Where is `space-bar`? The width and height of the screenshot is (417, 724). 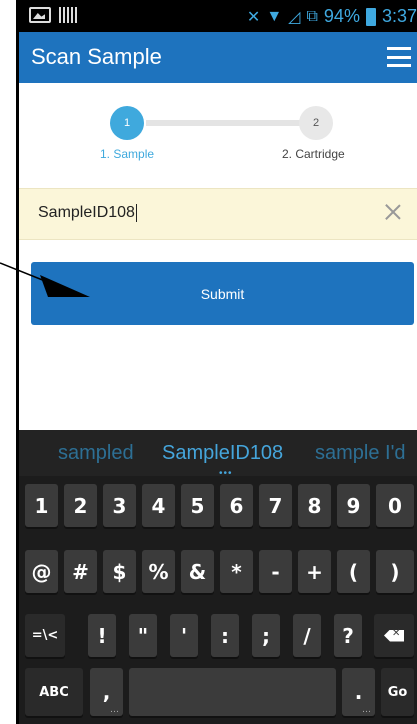
space-bar is located at coordinates (232, 692).